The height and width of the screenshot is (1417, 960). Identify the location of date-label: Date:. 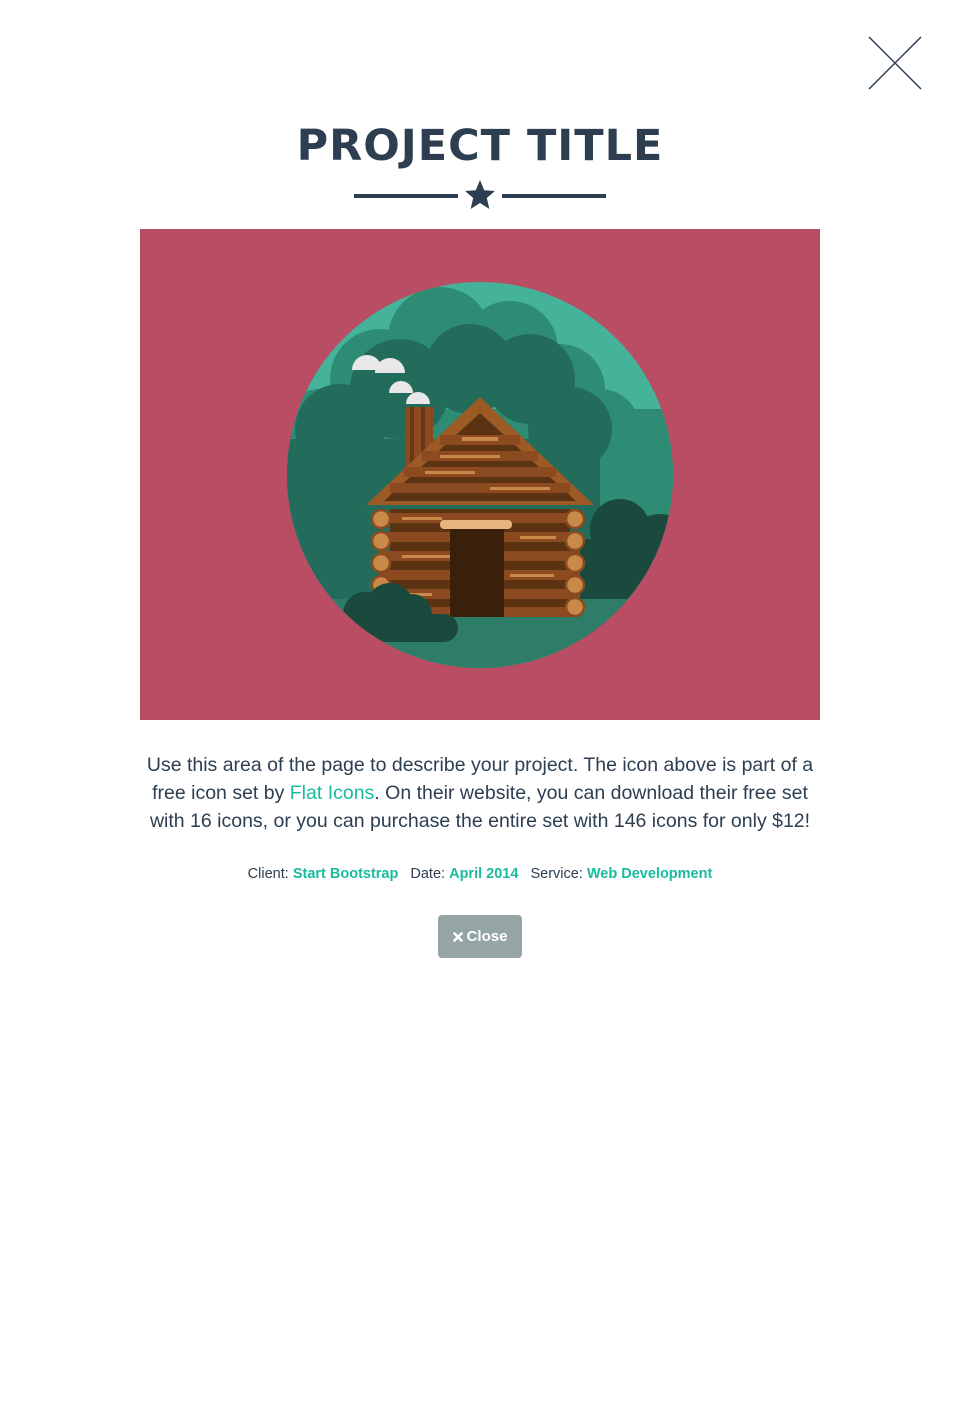
(428, 874).